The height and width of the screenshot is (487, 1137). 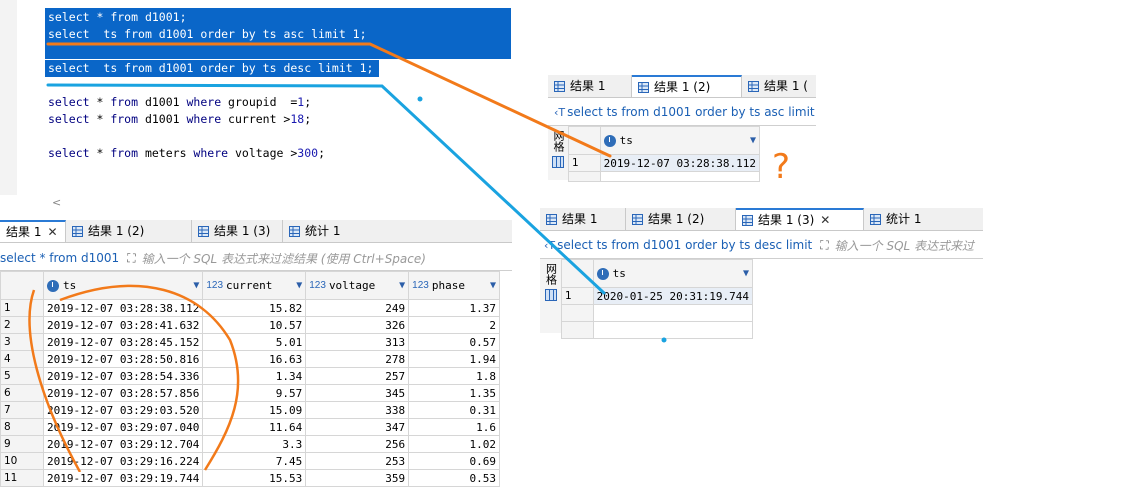 I want to click on cell-ts: 2019-12-07 03:29:19.744, so click(x=123, y=478).